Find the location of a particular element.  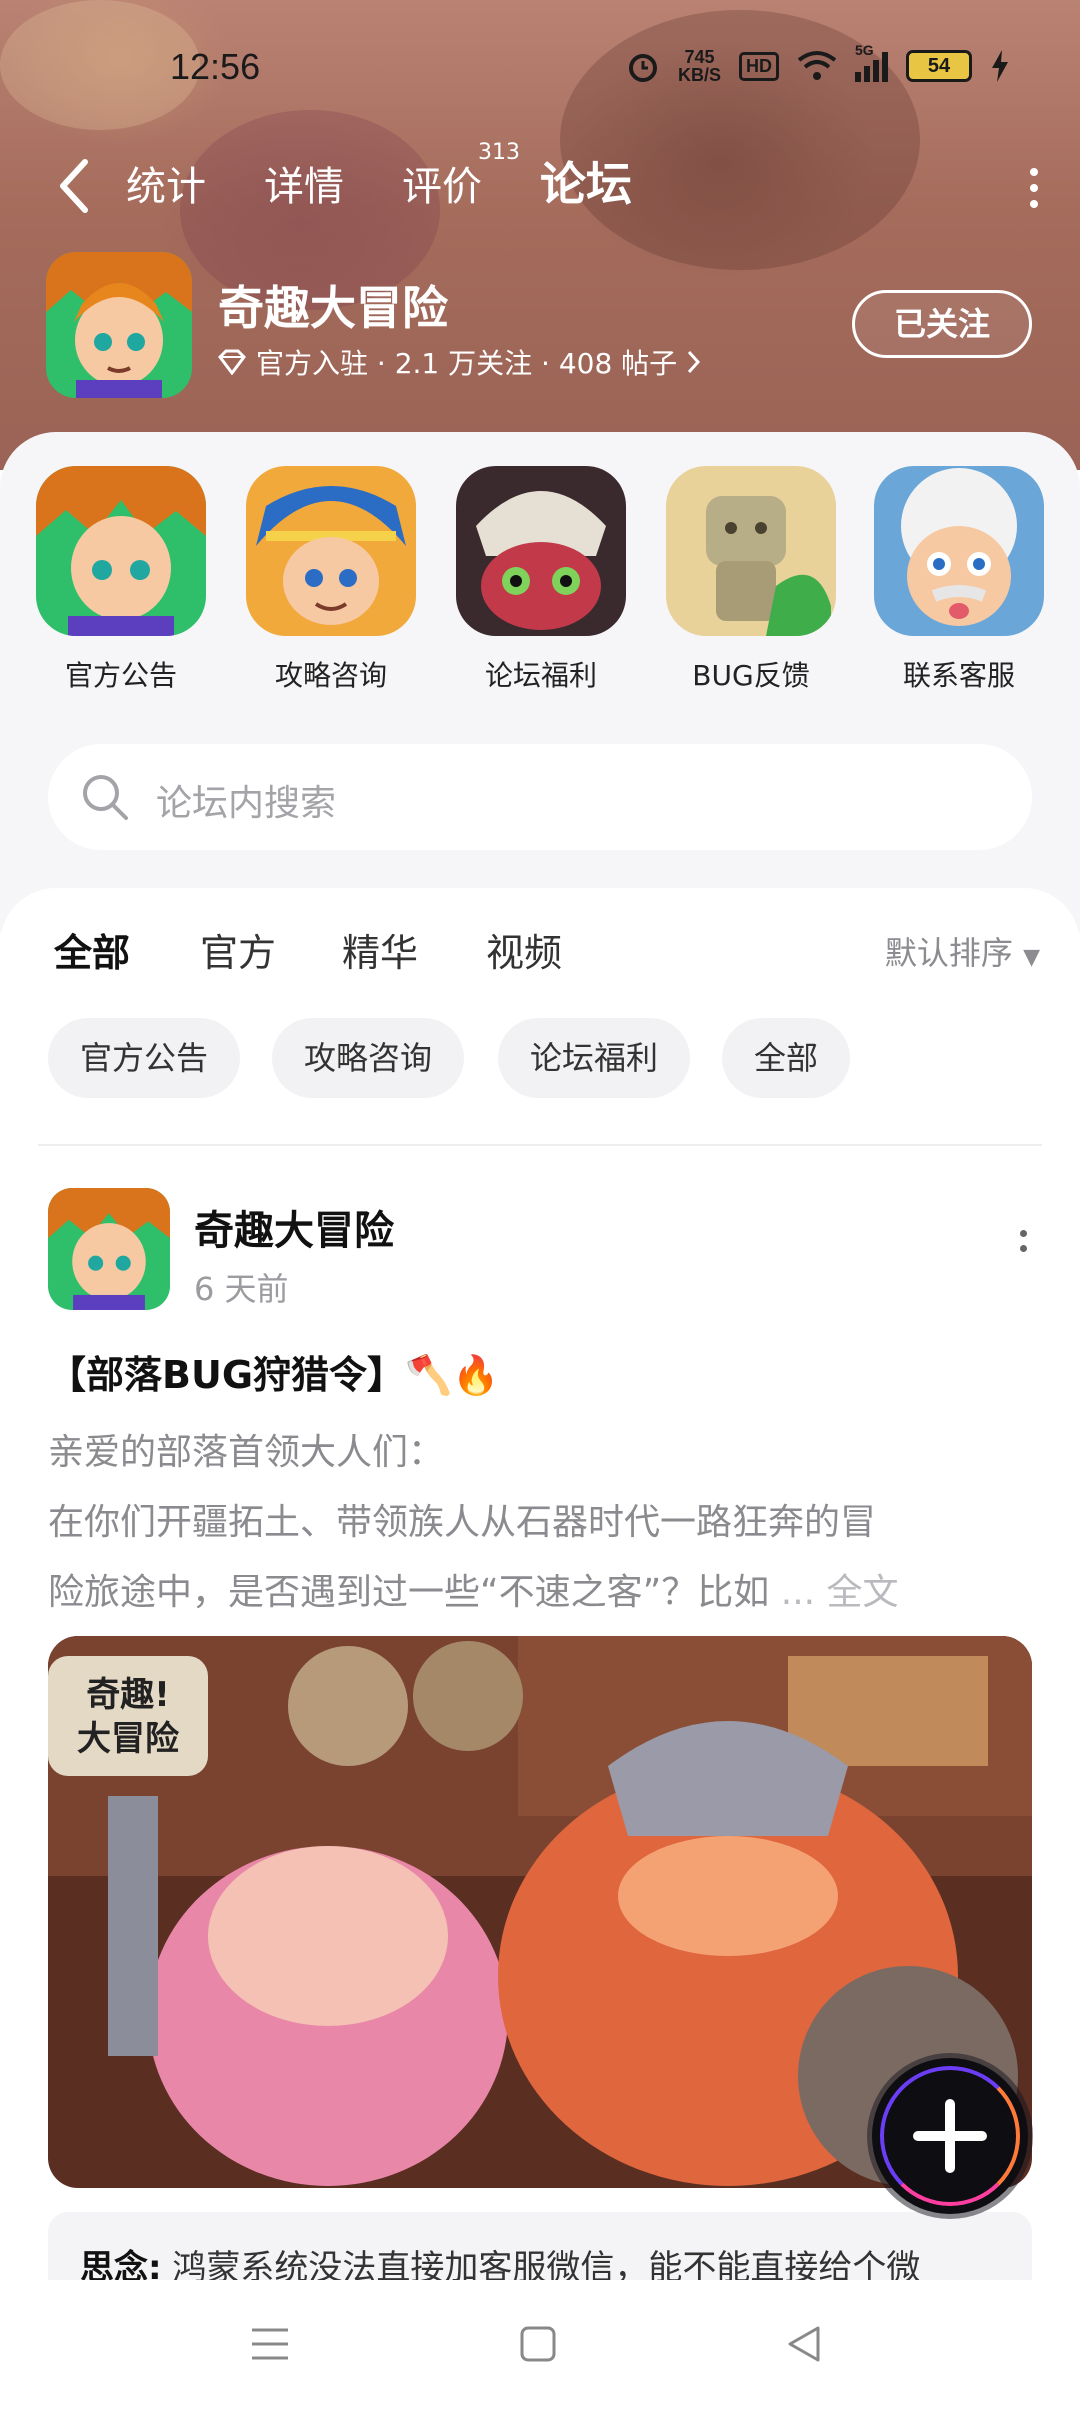

filter-tab-all: 全部 is located at coordinates (92, 952).